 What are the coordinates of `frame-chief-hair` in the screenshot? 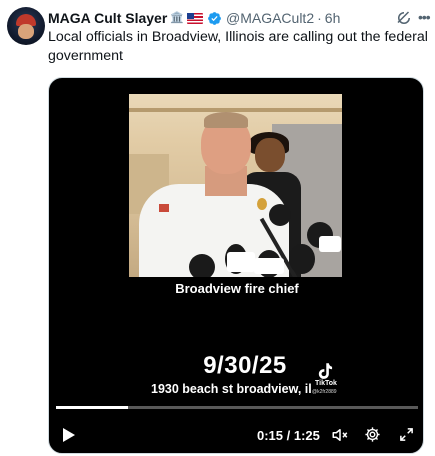 It's located at (226, 120).